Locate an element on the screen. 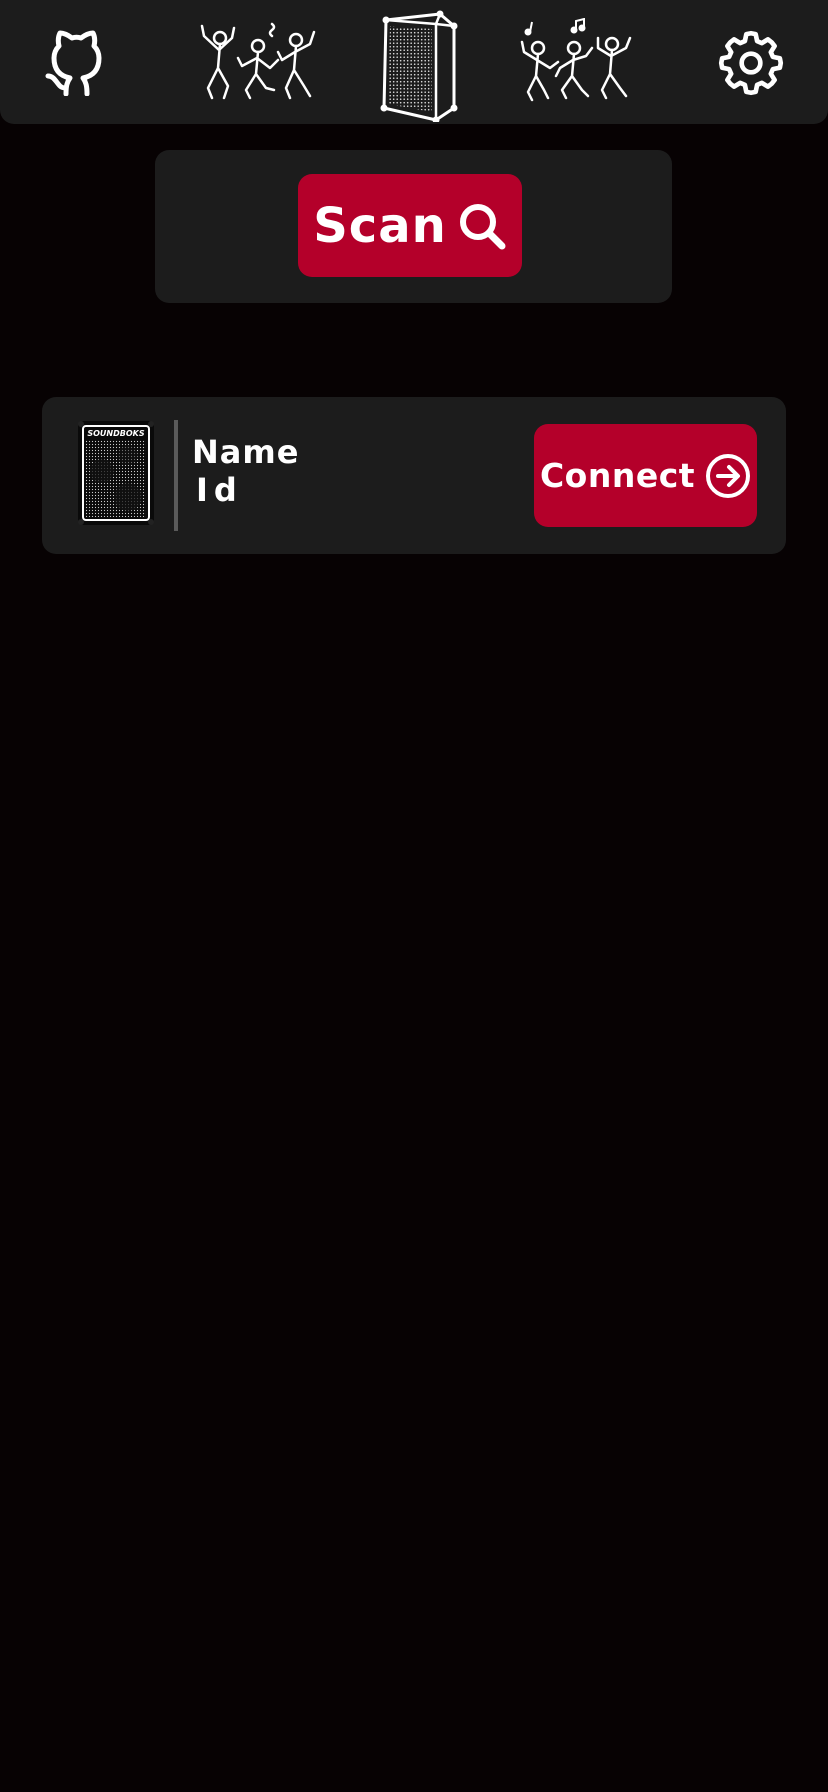 Image resolution: width=828 pixels, height=1792 pixels. gear-icon is located at coordinates (751, 63).